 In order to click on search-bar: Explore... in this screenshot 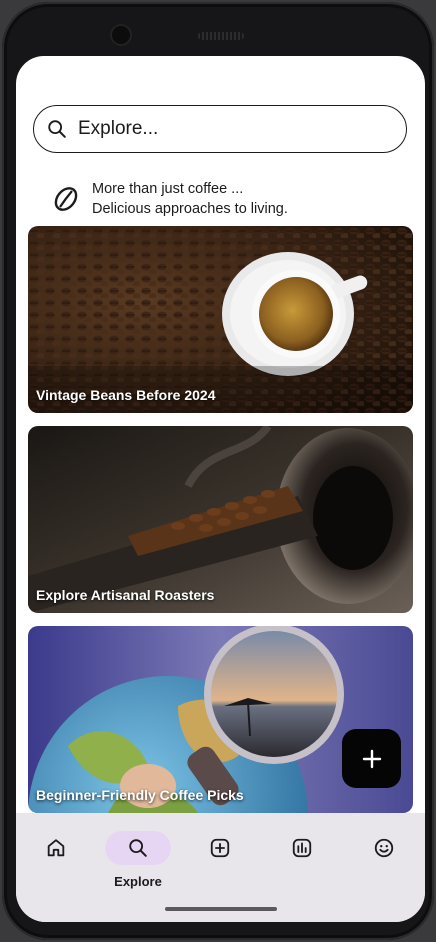, I will do `click(220, 129)`.